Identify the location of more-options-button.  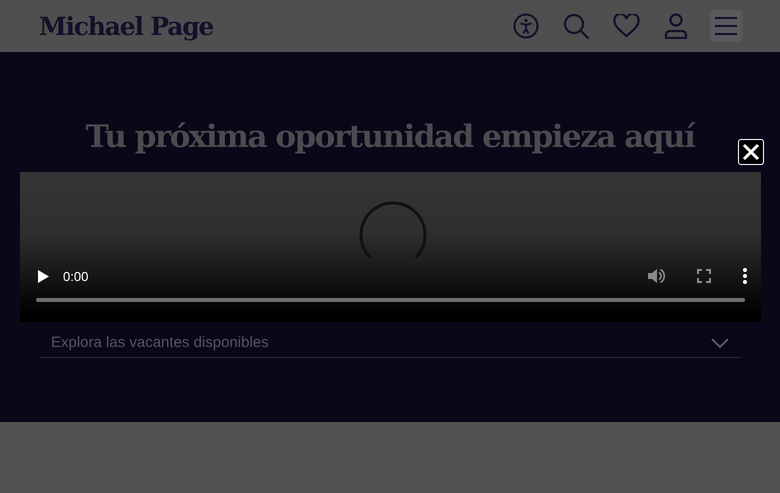
(745, 276).